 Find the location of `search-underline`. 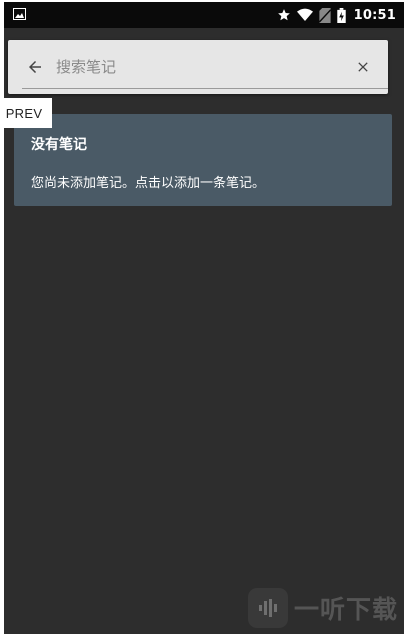

search-underline is located at coordinates (205, 88).